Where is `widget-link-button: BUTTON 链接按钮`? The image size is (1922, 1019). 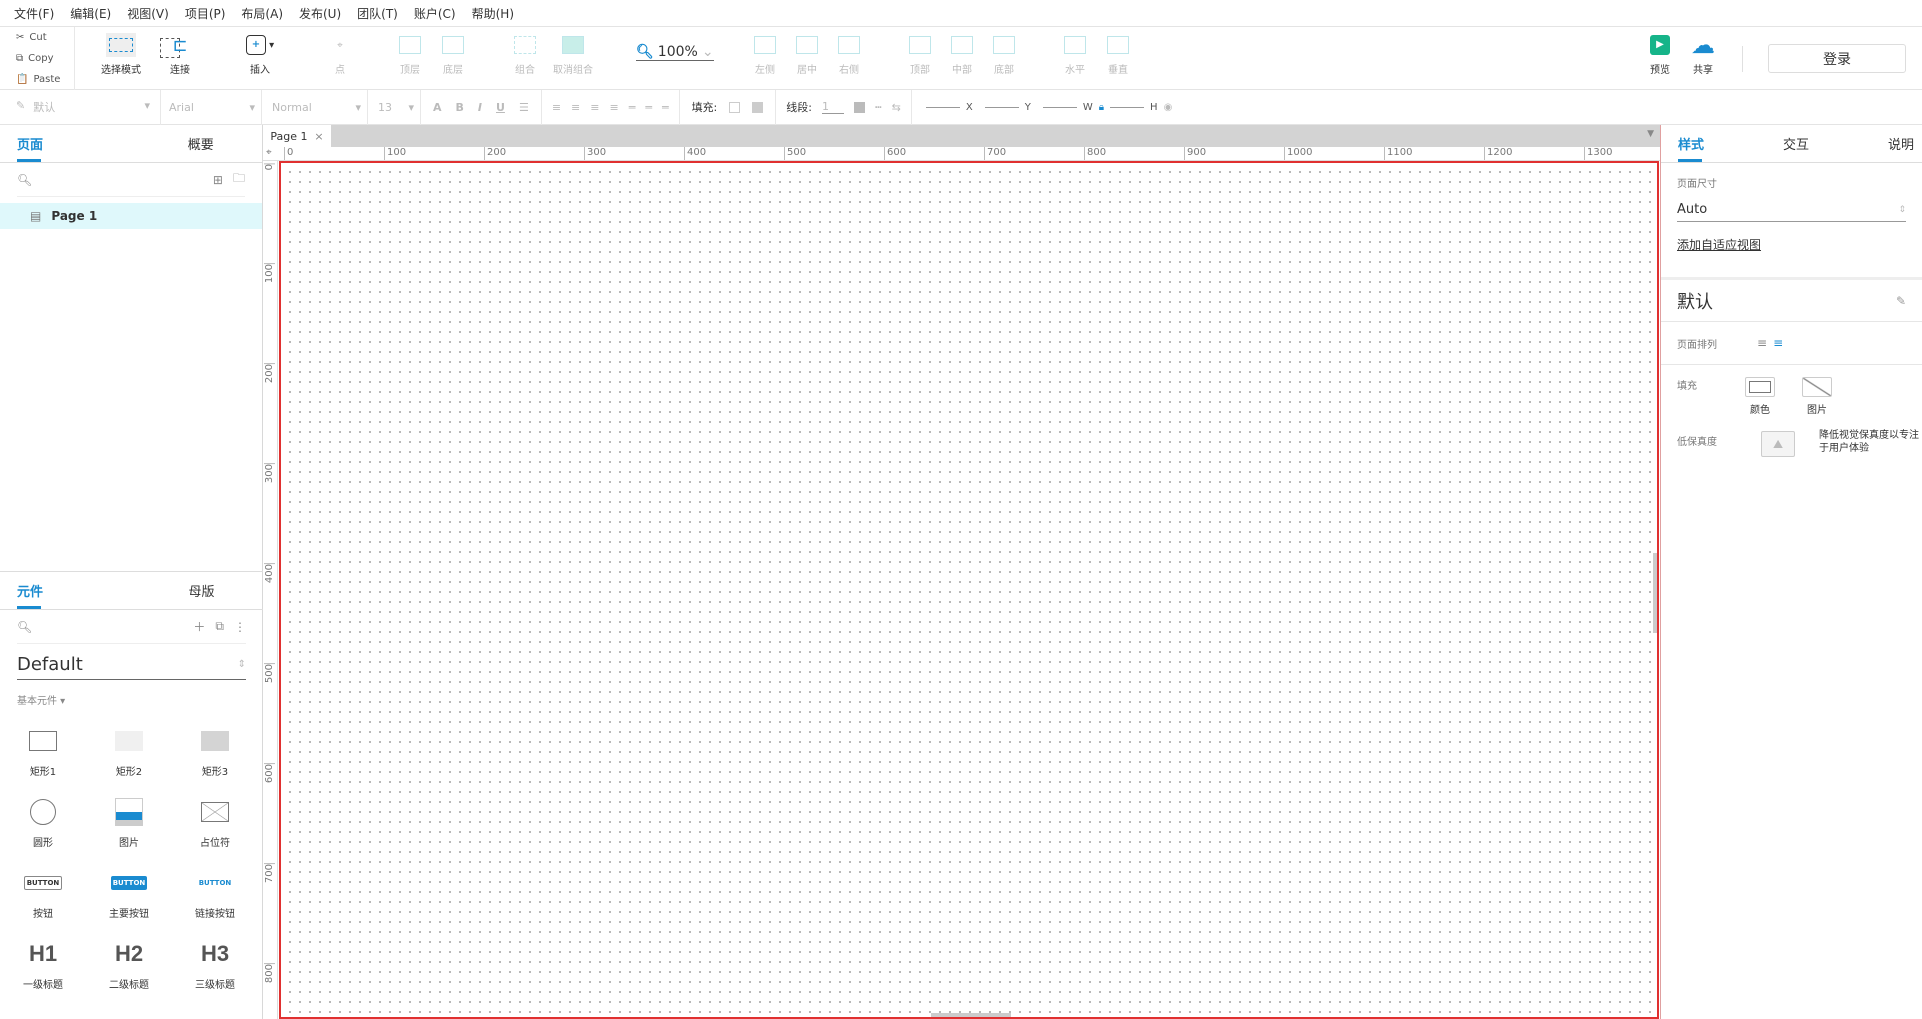 widget-link-button: BUTTON 链接按钮 is located at coordinates (215, 893).